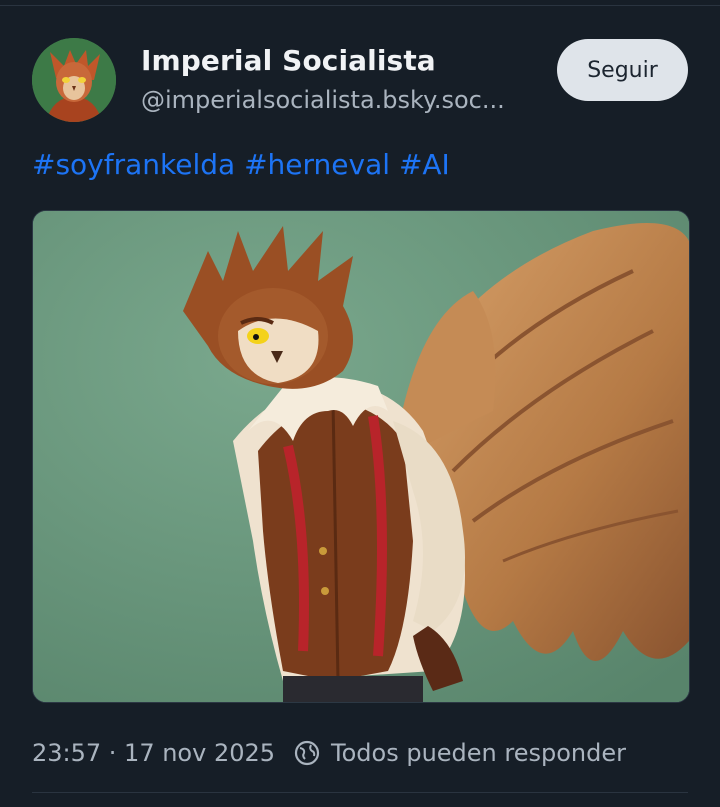 This screenshot has height=807, width=720. What do you see at coordinates (360, 792) in the screenshot?
I see `bottom-divider` at bounding box center [360, 792].